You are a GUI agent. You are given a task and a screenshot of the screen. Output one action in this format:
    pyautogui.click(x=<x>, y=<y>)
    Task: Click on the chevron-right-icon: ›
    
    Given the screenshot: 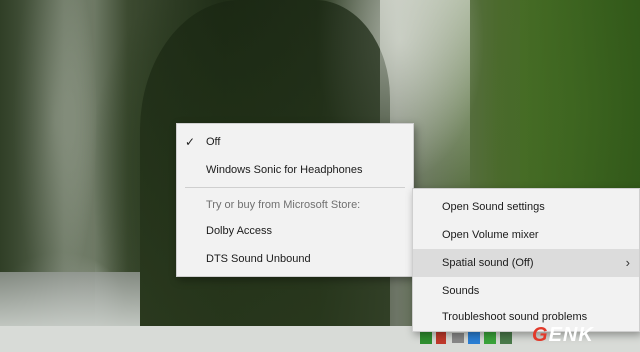 What is the action you would take?
    pyautogui.click(x=627, y=262)
    